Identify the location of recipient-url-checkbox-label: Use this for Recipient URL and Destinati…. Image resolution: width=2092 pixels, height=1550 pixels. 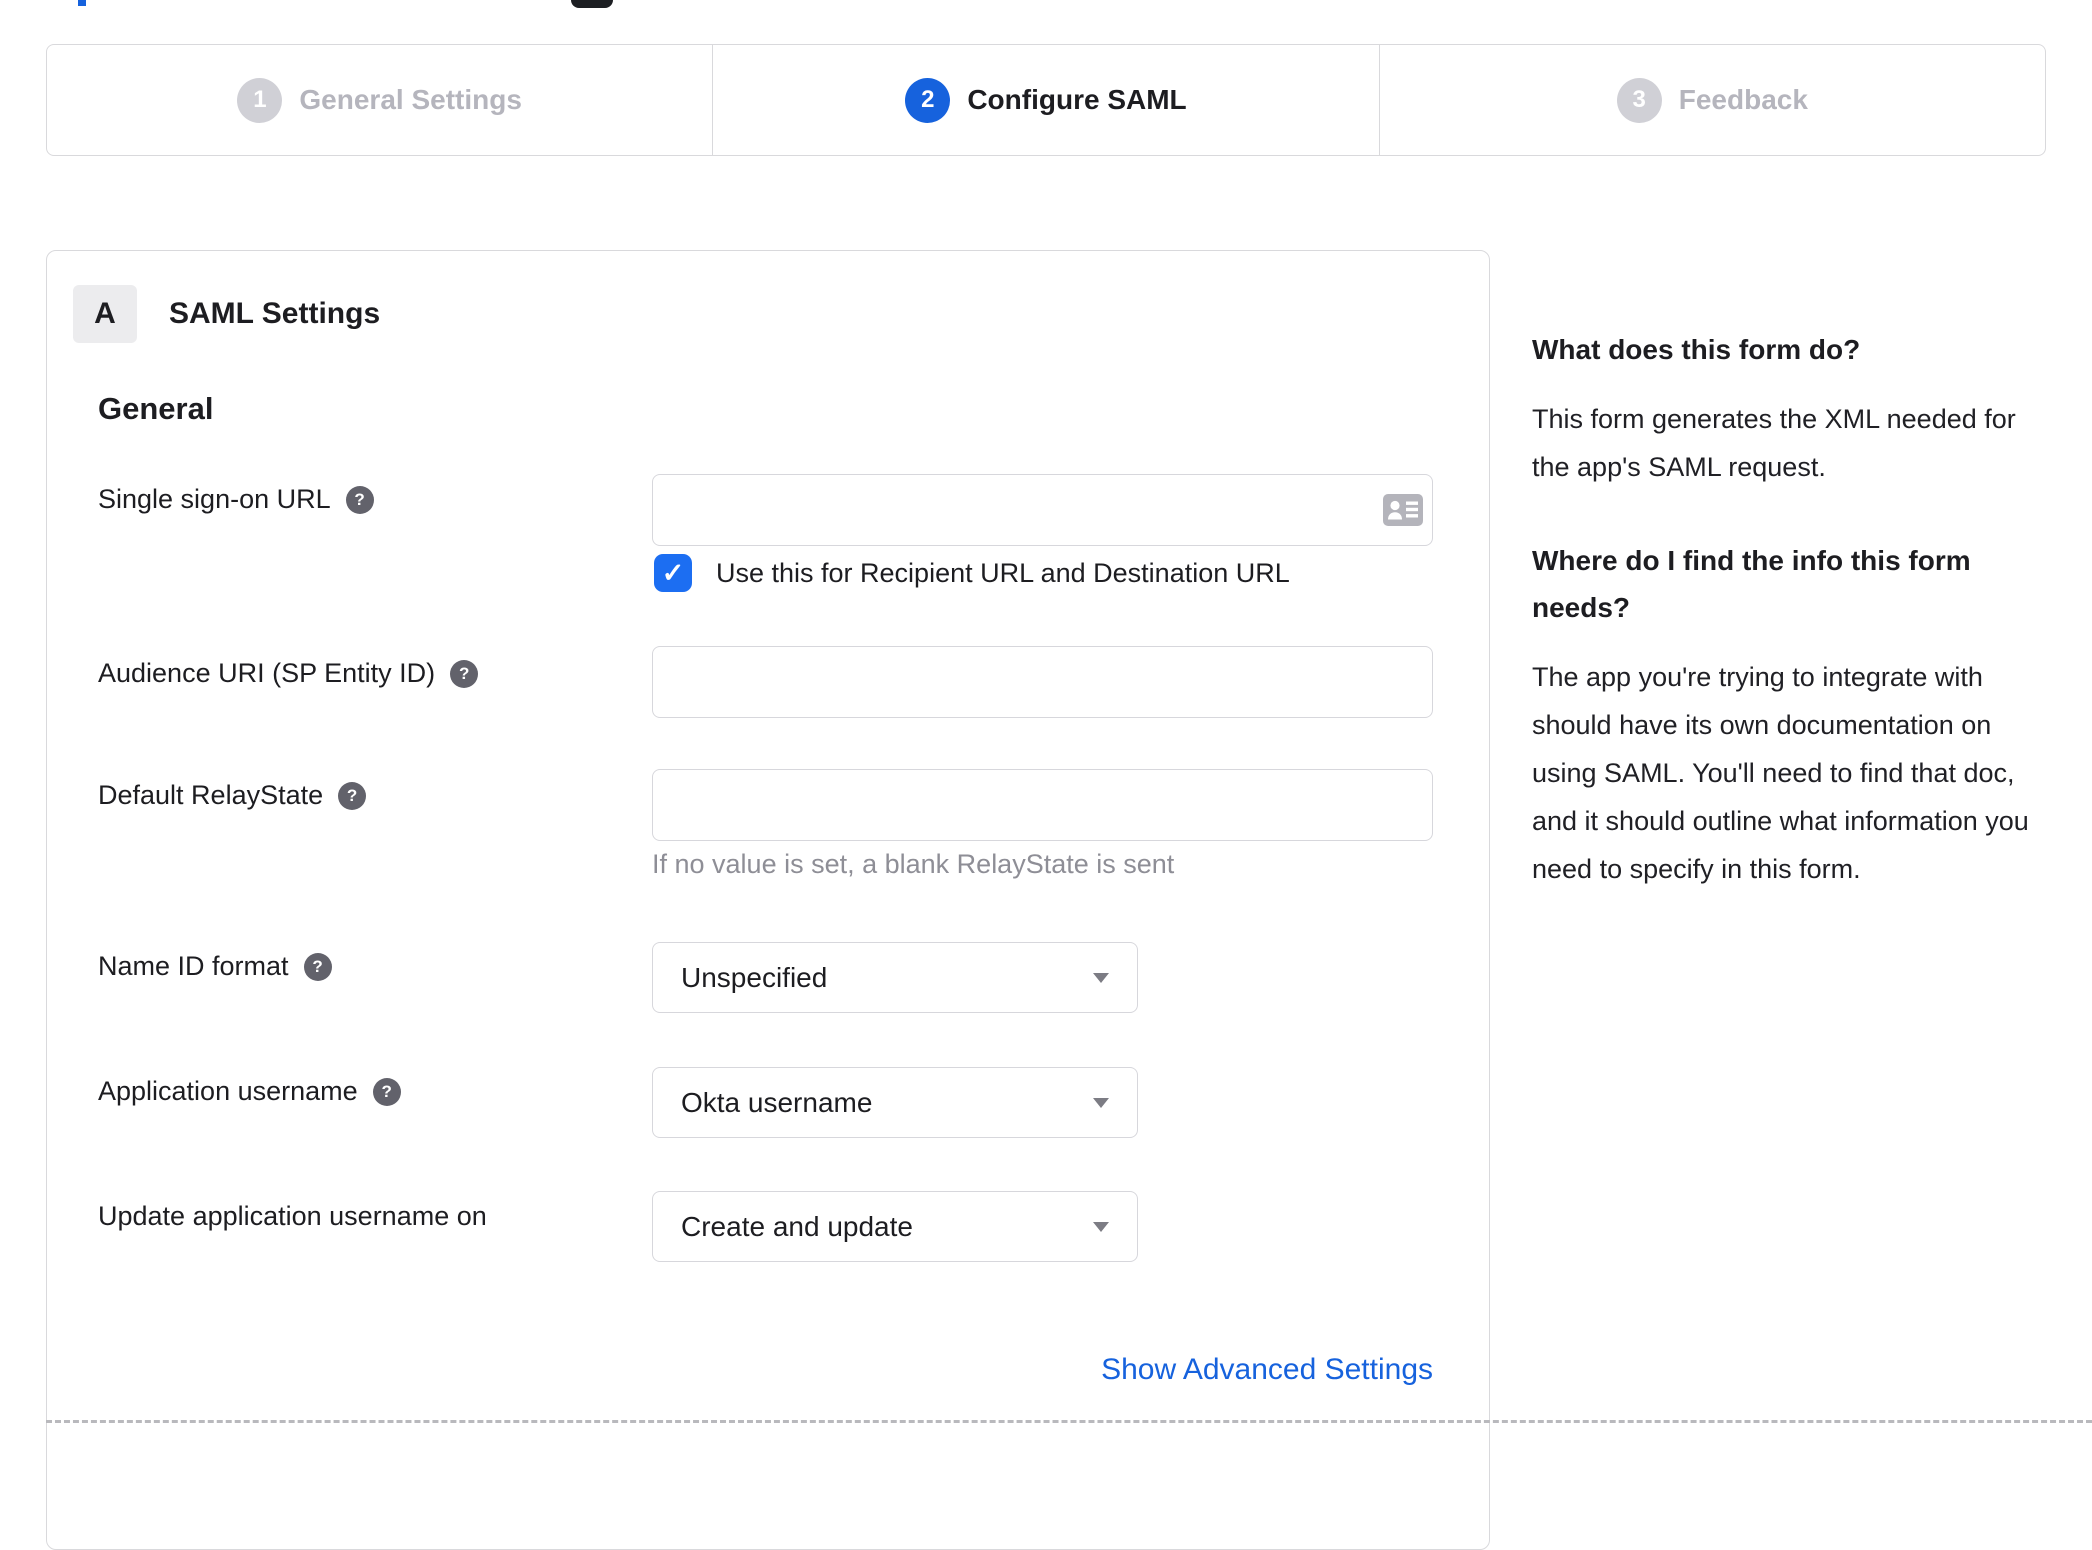
(1003, 572).